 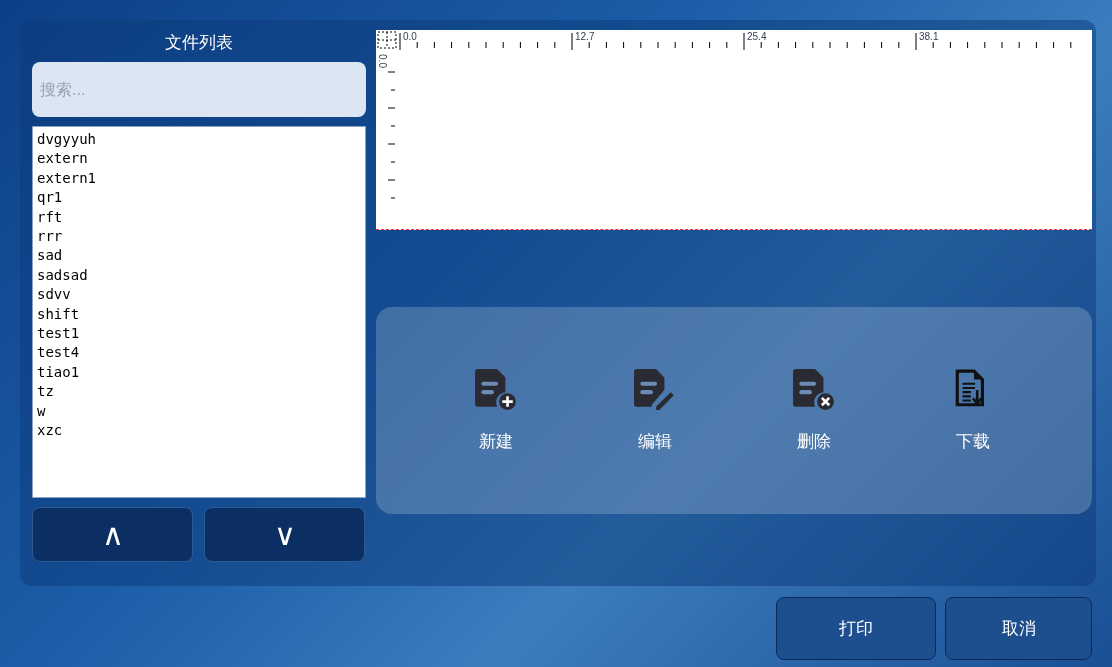 I want to click on action-button: 编辑, so click(x=654, y=410).